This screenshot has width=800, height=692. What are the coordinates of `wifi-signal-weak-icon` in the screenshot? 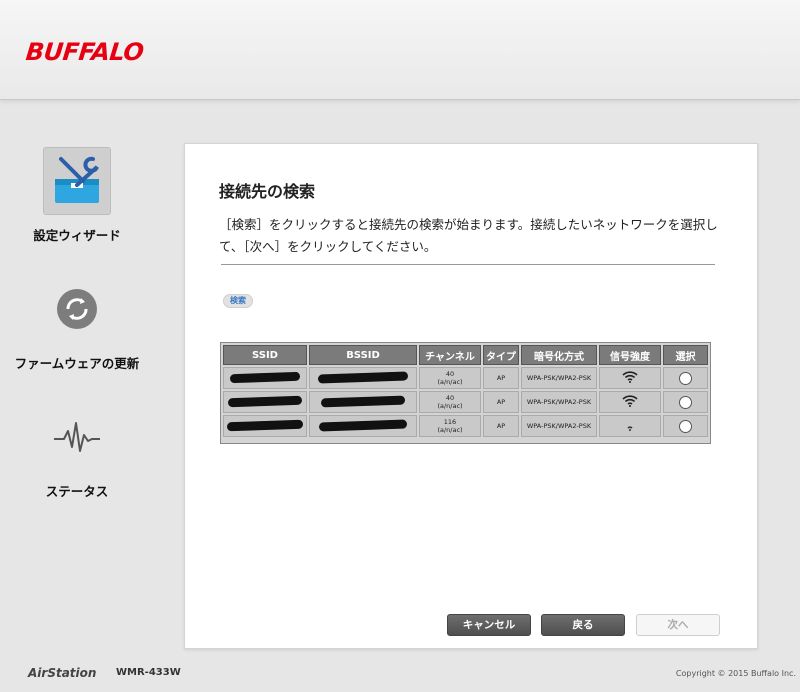 It's located at (630, 428).